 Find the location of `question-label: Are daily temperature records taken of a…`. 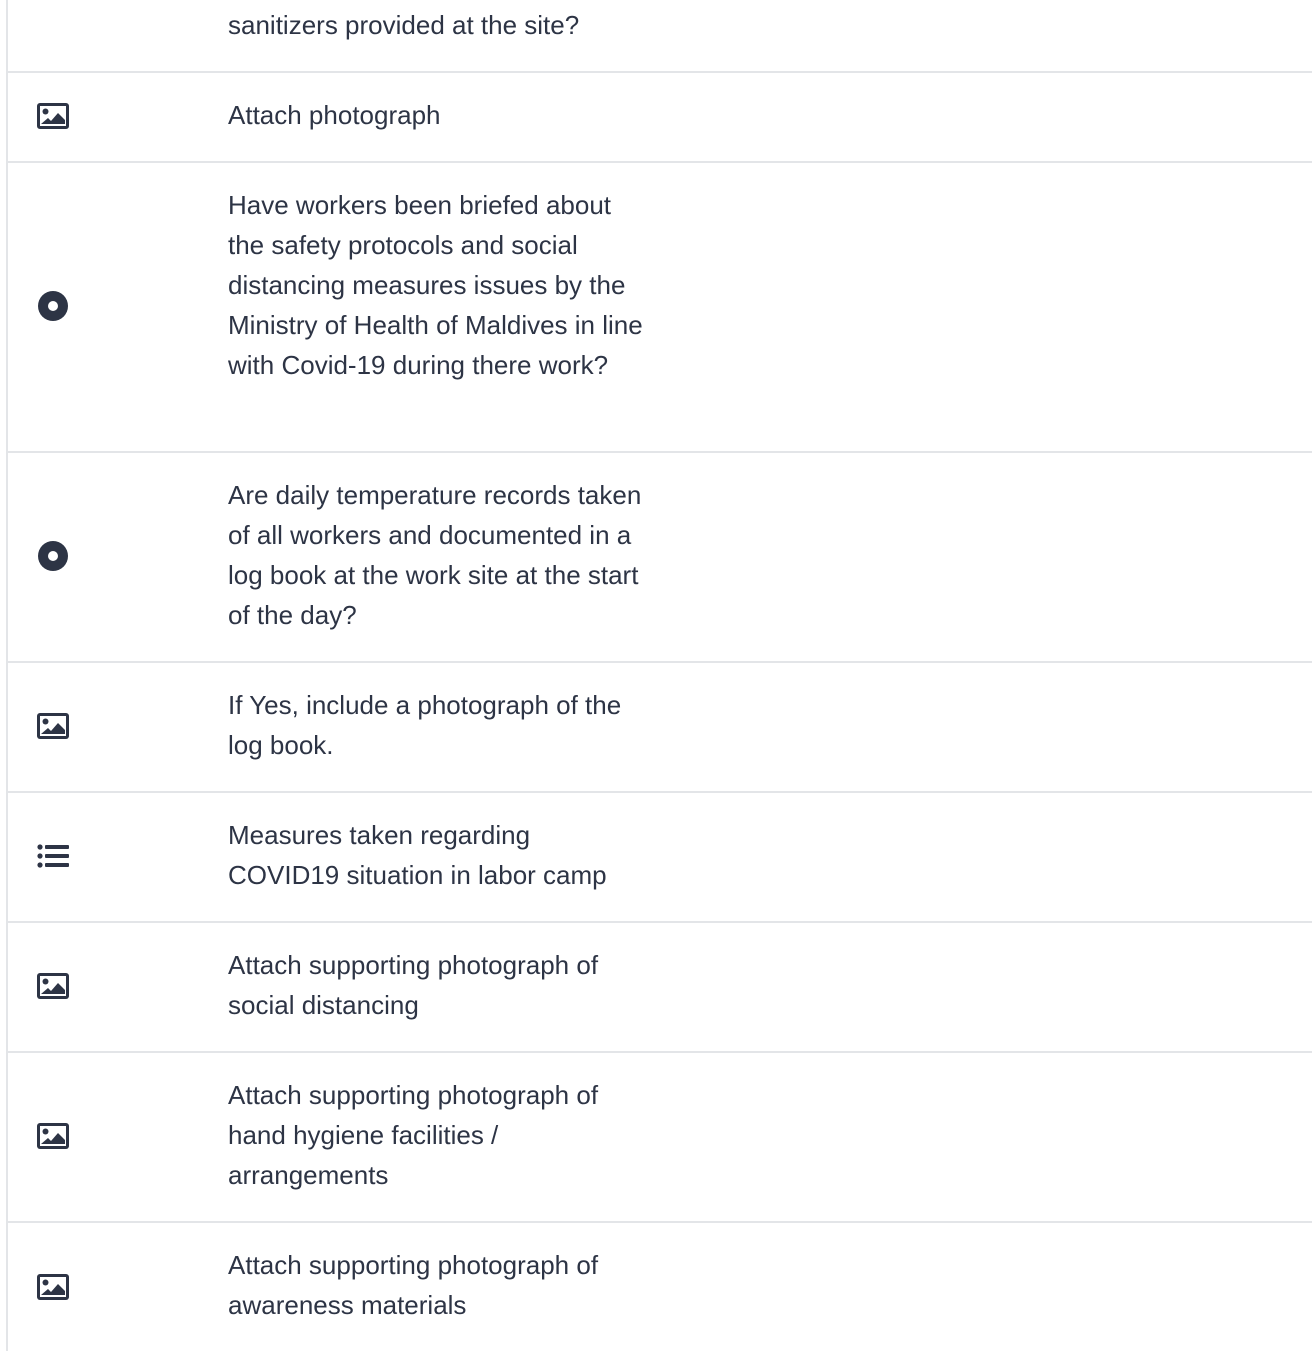

question-label: Are daily temperature records taken of a… is located at coordinates (435, 555).